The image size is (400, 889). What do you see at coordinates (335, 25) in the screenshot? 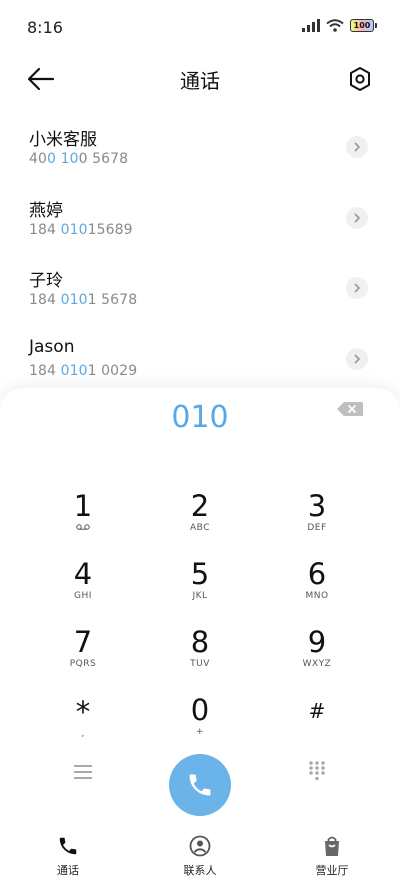
I see `wifi-icon` at bounding box center [335, 25].